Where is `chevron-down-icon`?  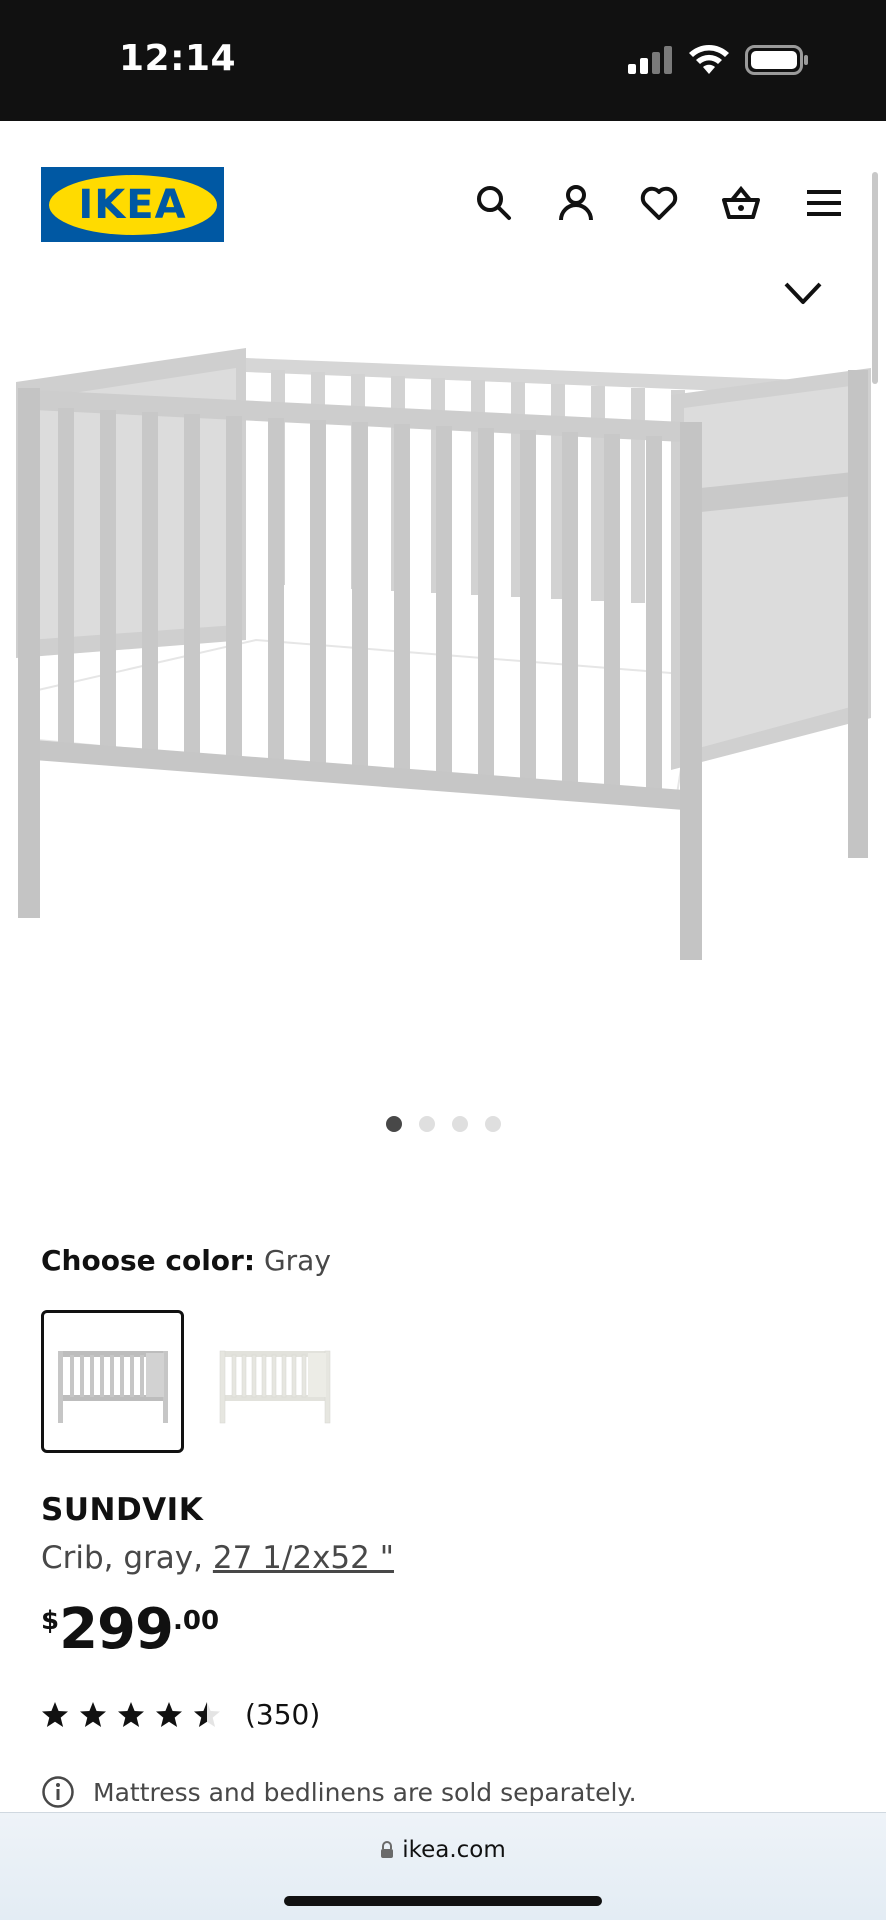 chevron-down-icon is located at coordinates (803, 293).